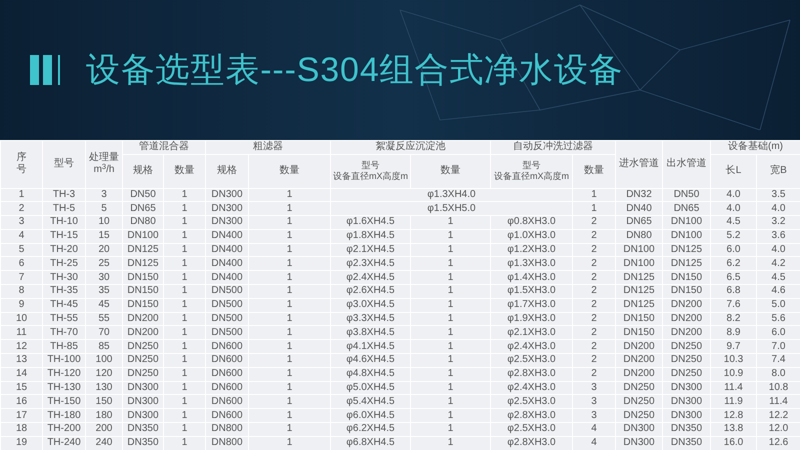 This screenshot has width=800, height=450. I want to click on table-cell: TH-25, so click(64, 263).